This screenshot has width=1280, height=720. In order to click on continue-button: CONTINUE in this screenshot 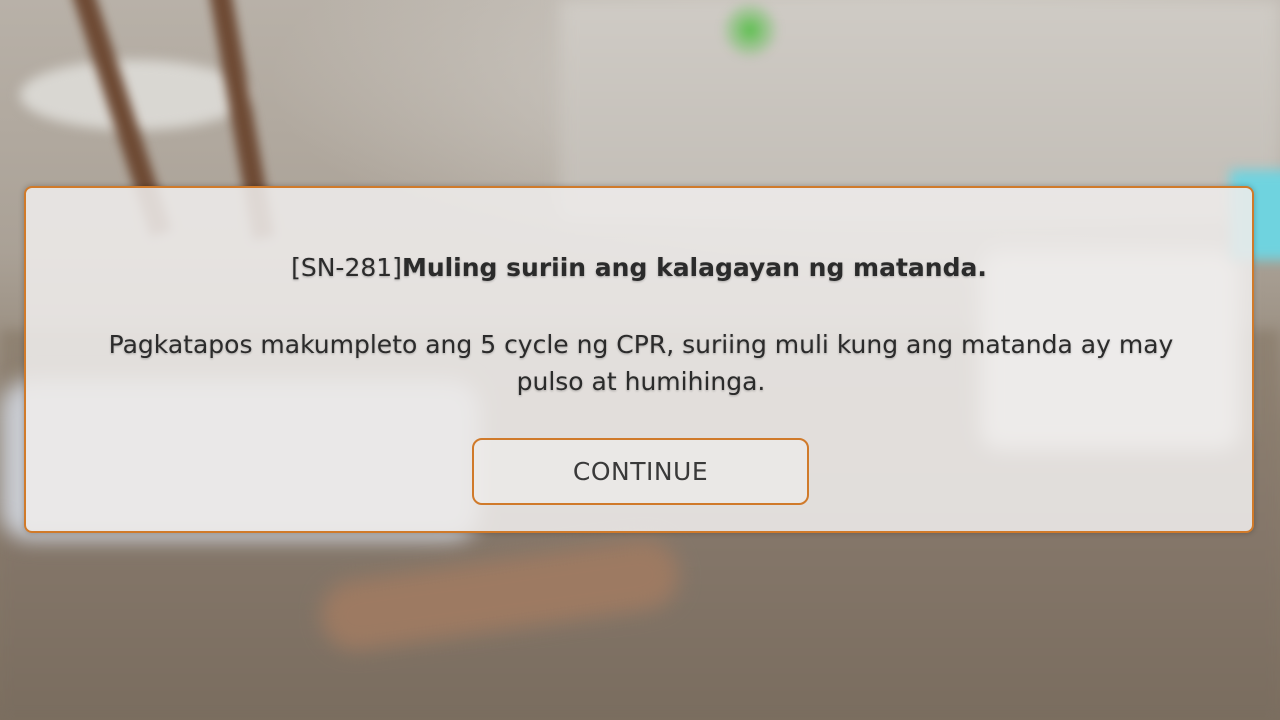, I will do `click(640, 471)`.